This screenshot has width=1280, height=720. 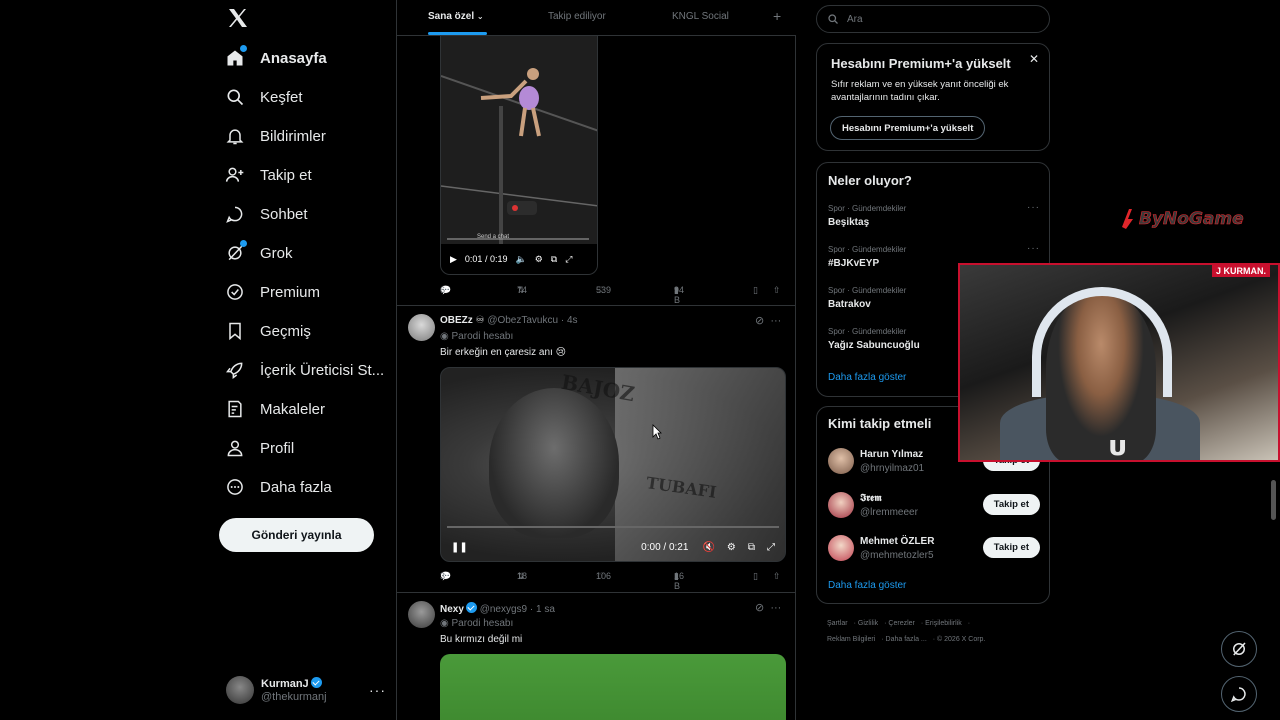 I want to click on nav-item-home: Anasayfa, so click(x=275, y=58).